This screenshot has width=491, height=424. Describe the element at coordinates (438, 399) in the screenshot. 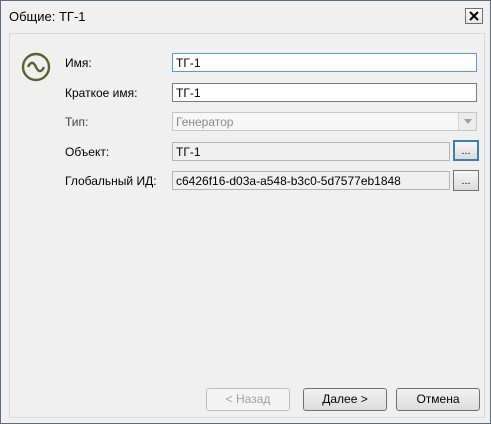

I see `cancel-button: Отмена` at that location.